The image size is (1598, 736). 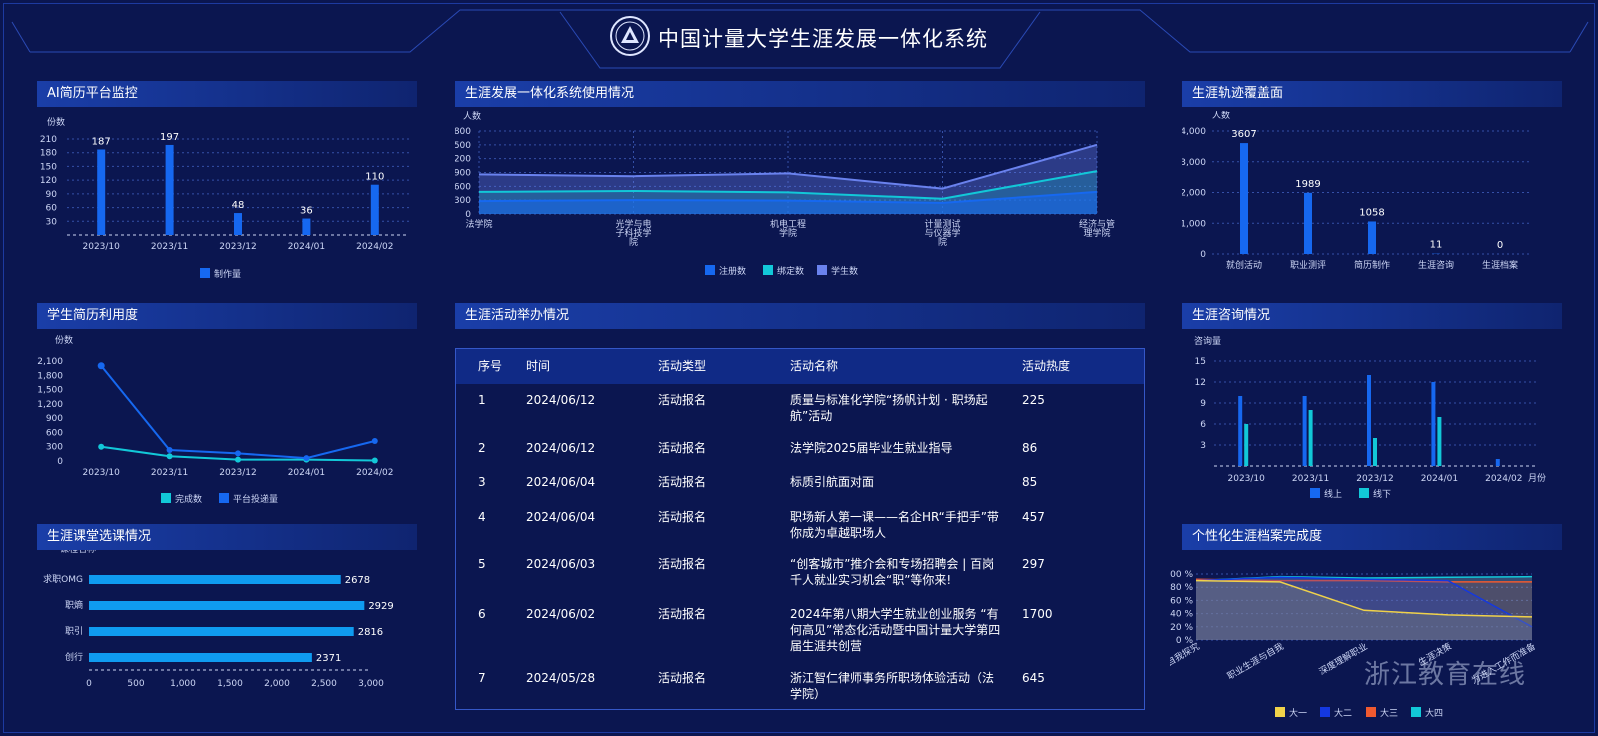 I want to click on x-tick-label: 深度理解职业, so click(x=1343, y=658).